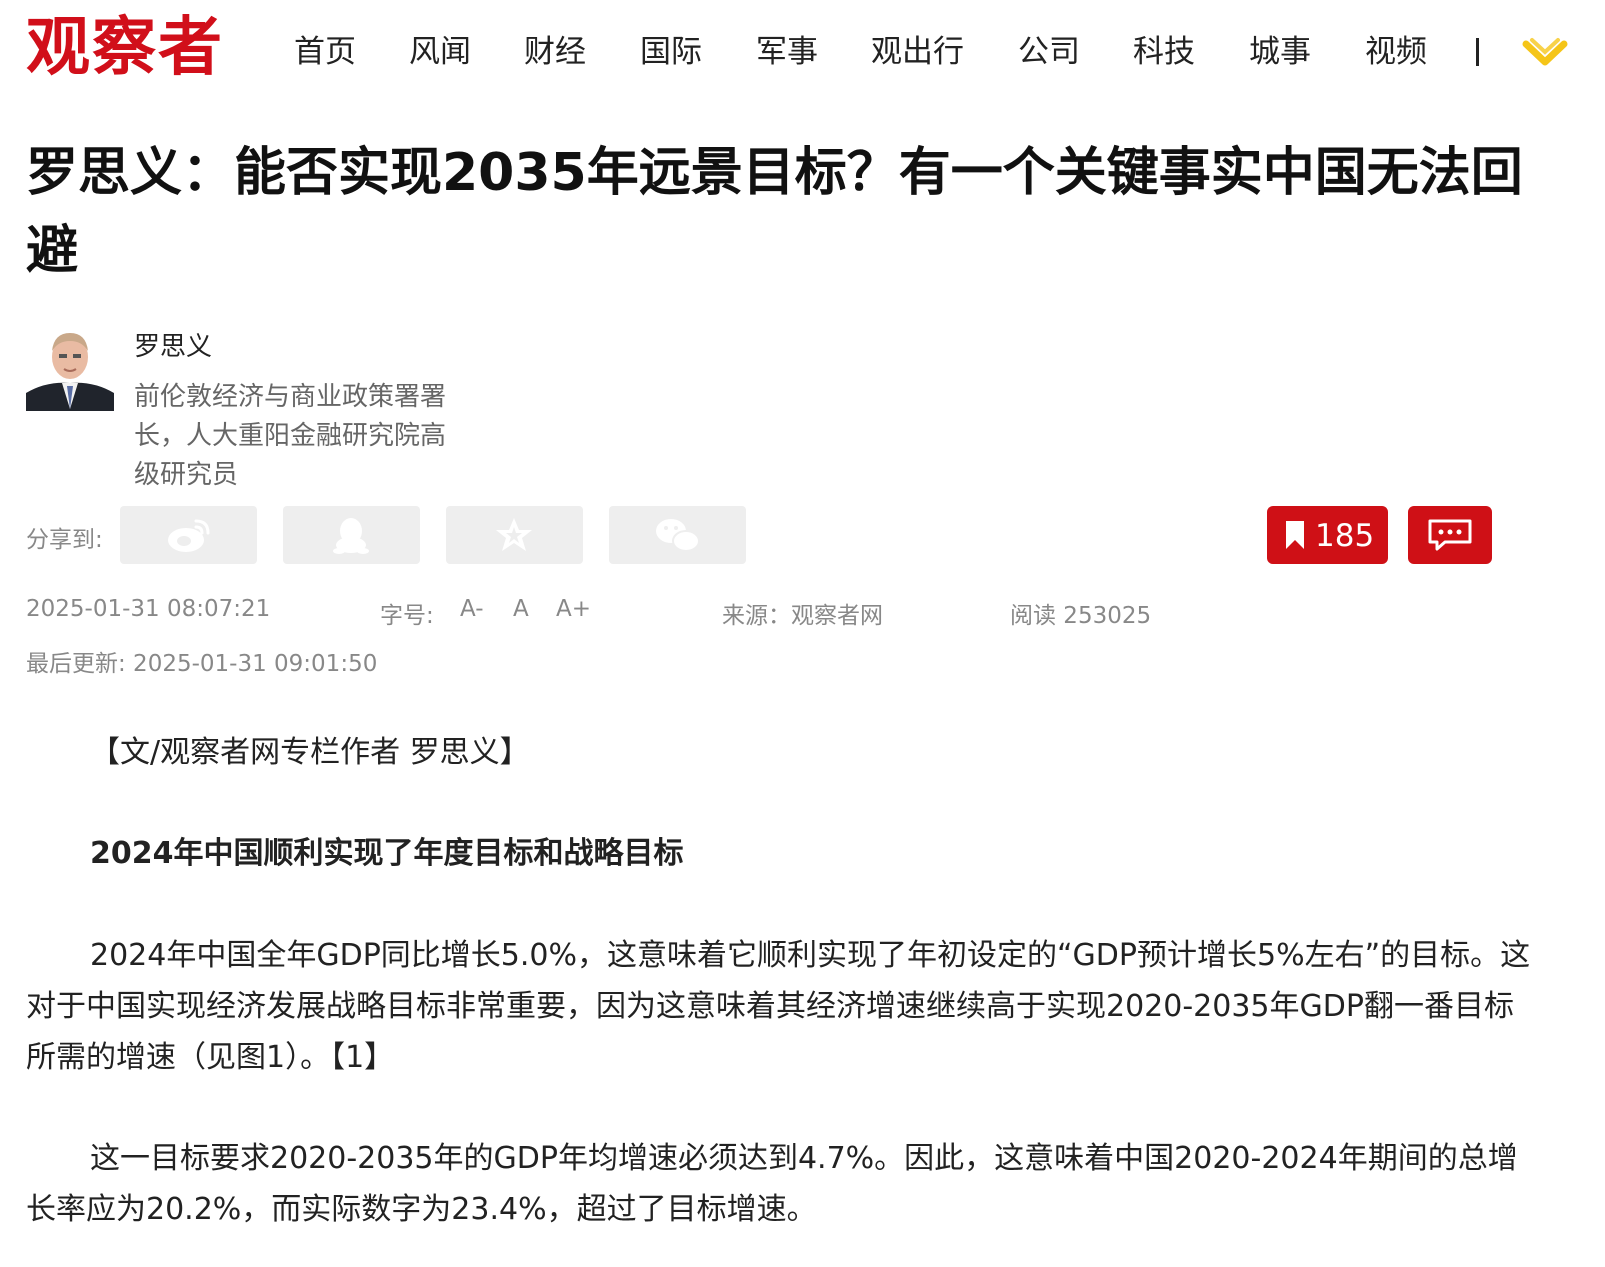  Describe the element at coordinates (125, 48) in the screenshot. I see `site-logo: 观察者` at that location.